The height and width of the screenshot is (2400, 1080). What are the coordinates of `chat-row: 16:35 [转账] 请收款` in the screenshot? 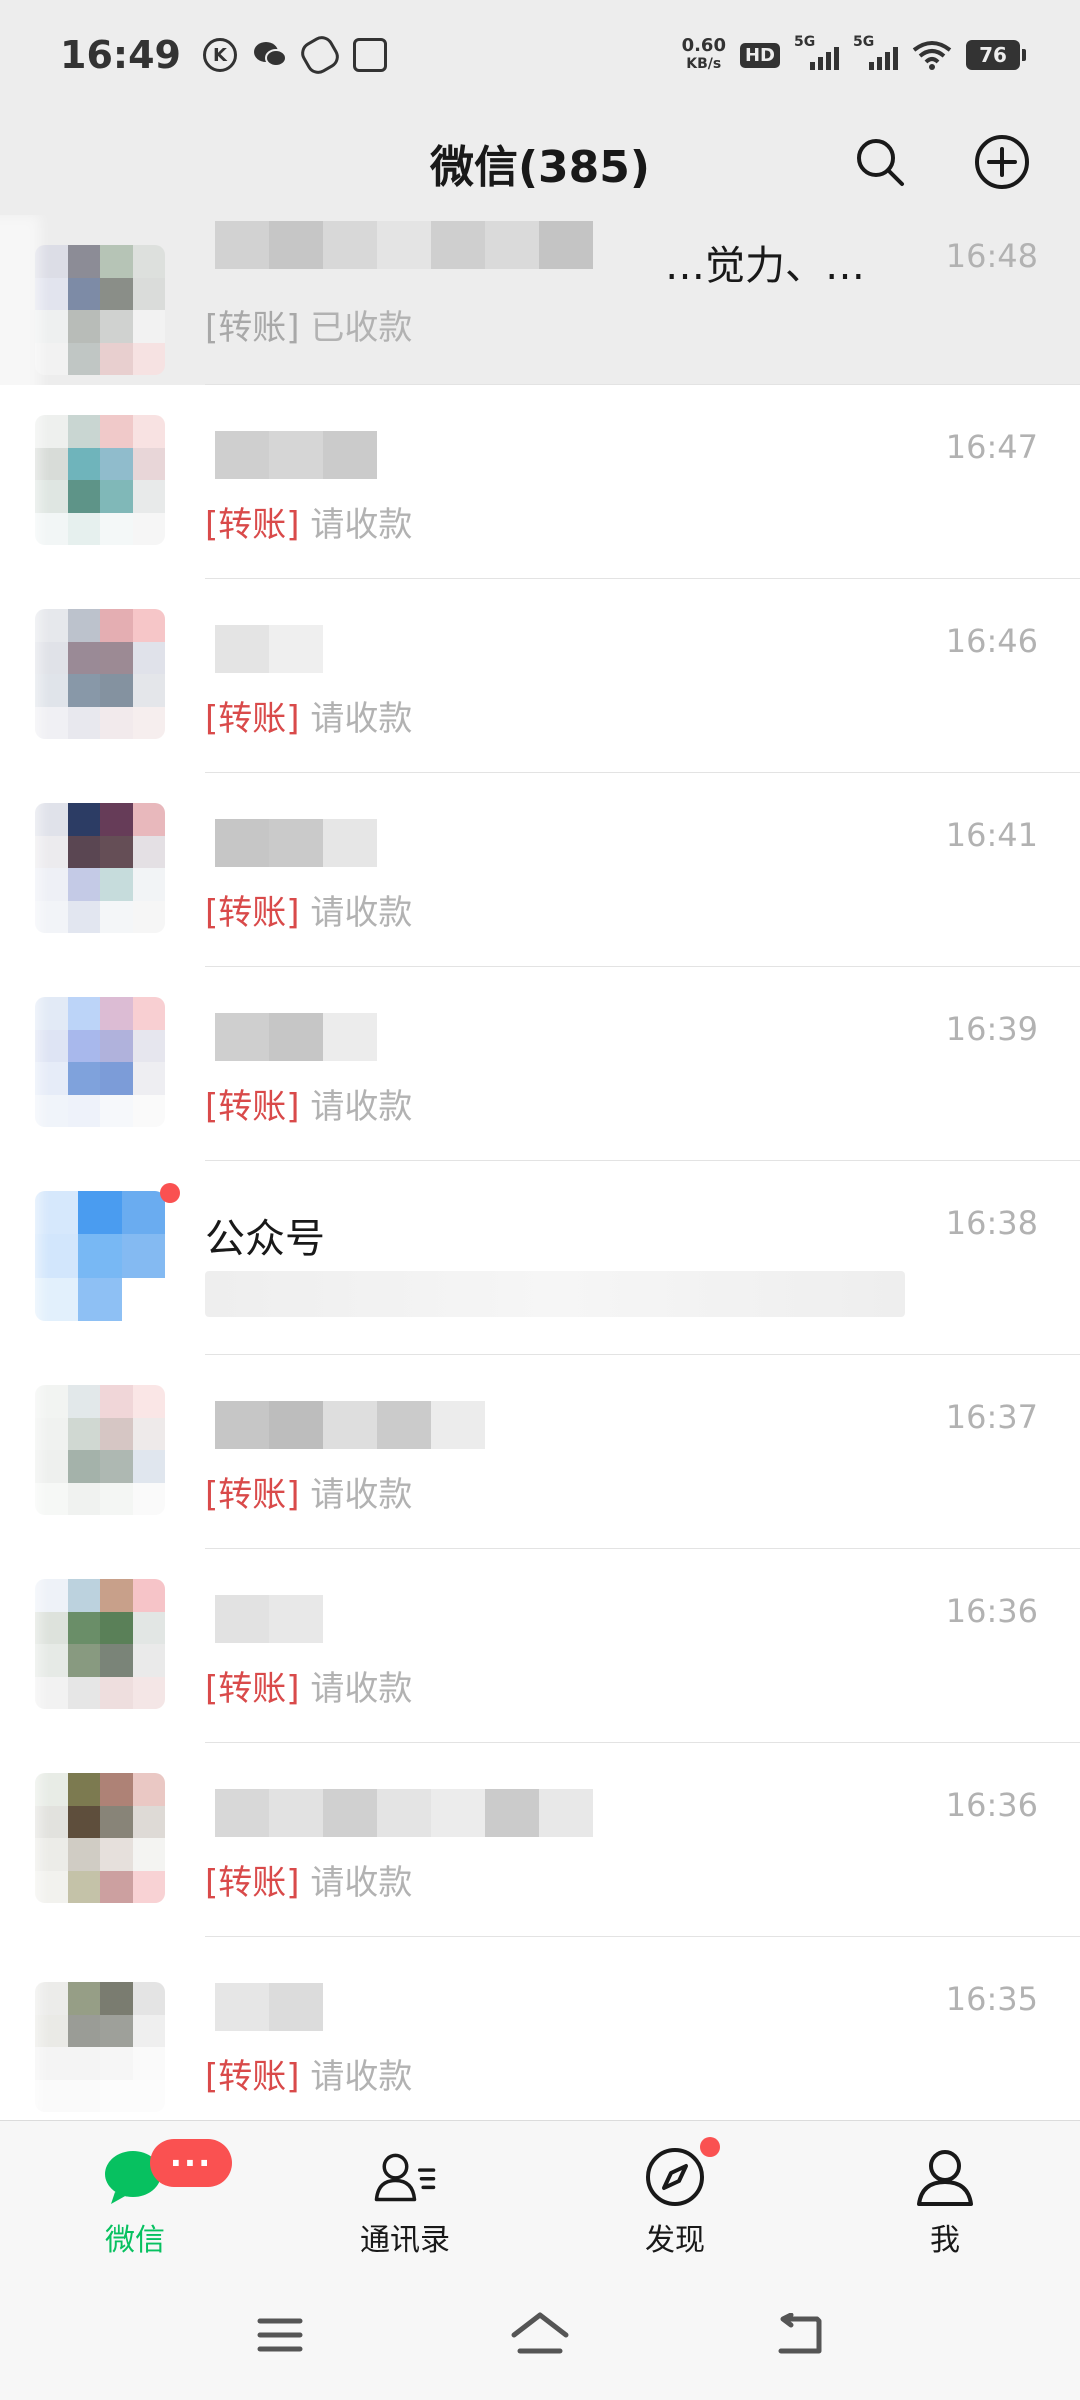 It's located at (540, 2028).